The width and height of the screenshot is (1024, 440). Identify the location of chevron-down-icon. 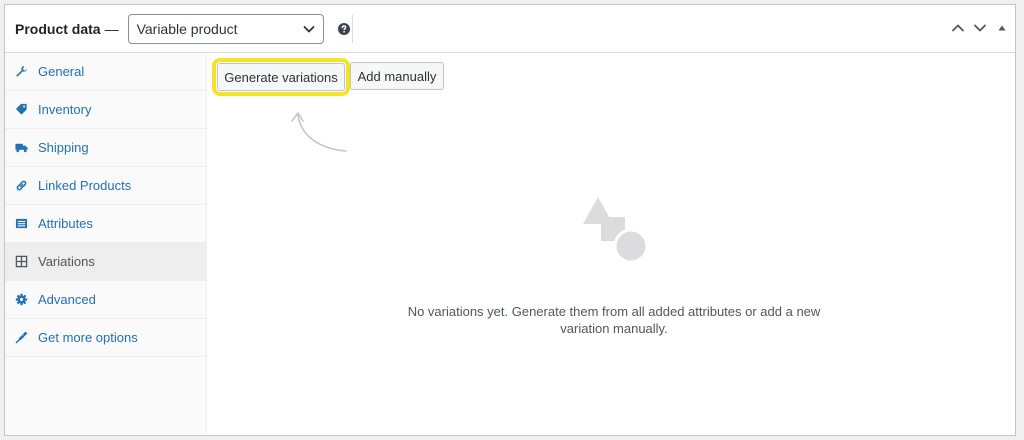
(308, 28).